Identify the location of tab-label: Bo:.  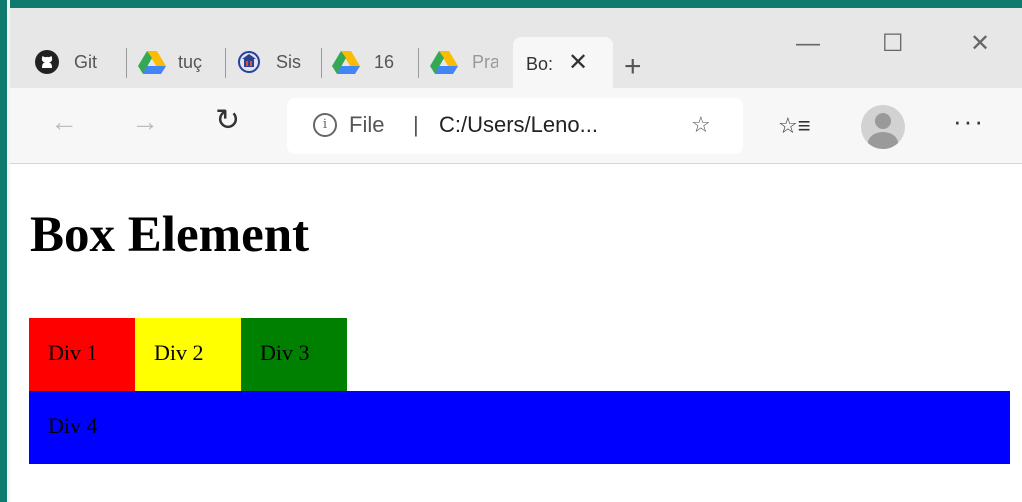
(540, 64).